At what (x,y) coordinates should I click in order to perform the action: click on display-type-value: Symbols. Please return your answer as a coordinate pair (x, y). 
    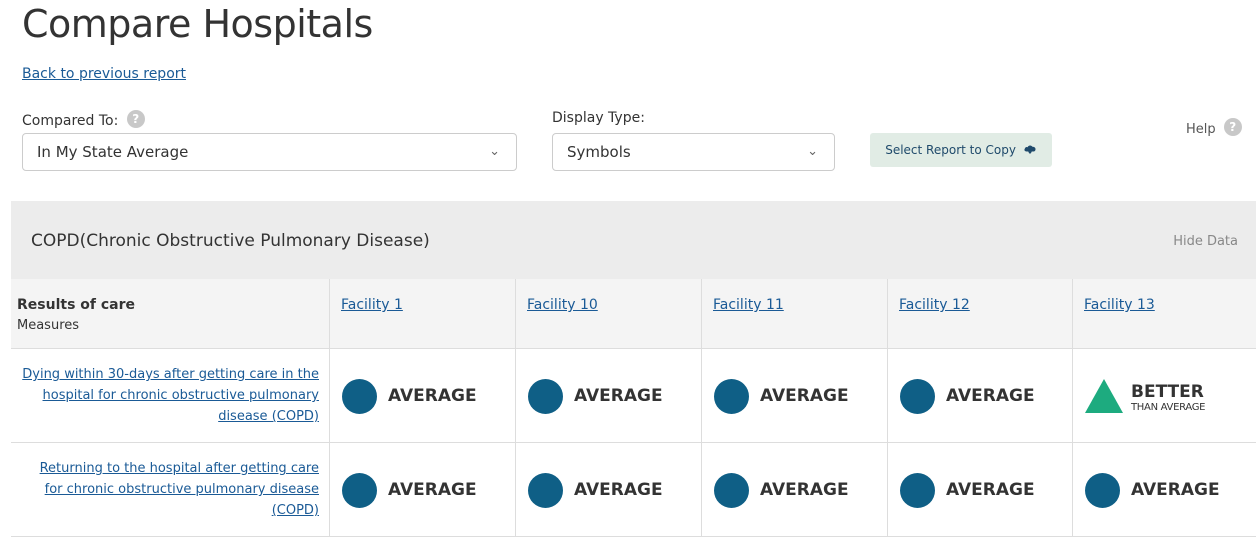
    Looking at the image, I should click on (599, 152).